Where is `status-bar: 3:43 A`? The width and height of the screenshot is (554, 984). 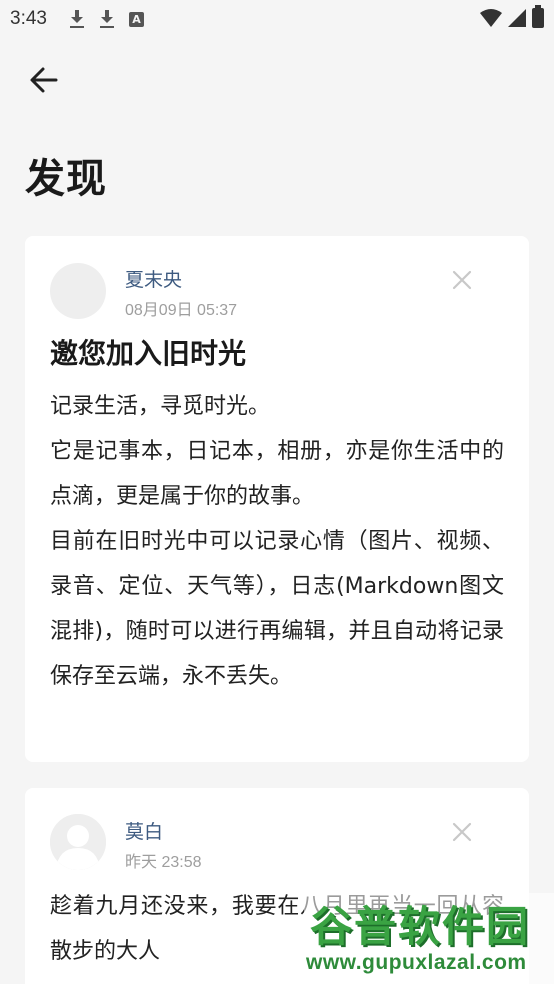 status-bar: 3:43 A is located at coordinates (277, 19).